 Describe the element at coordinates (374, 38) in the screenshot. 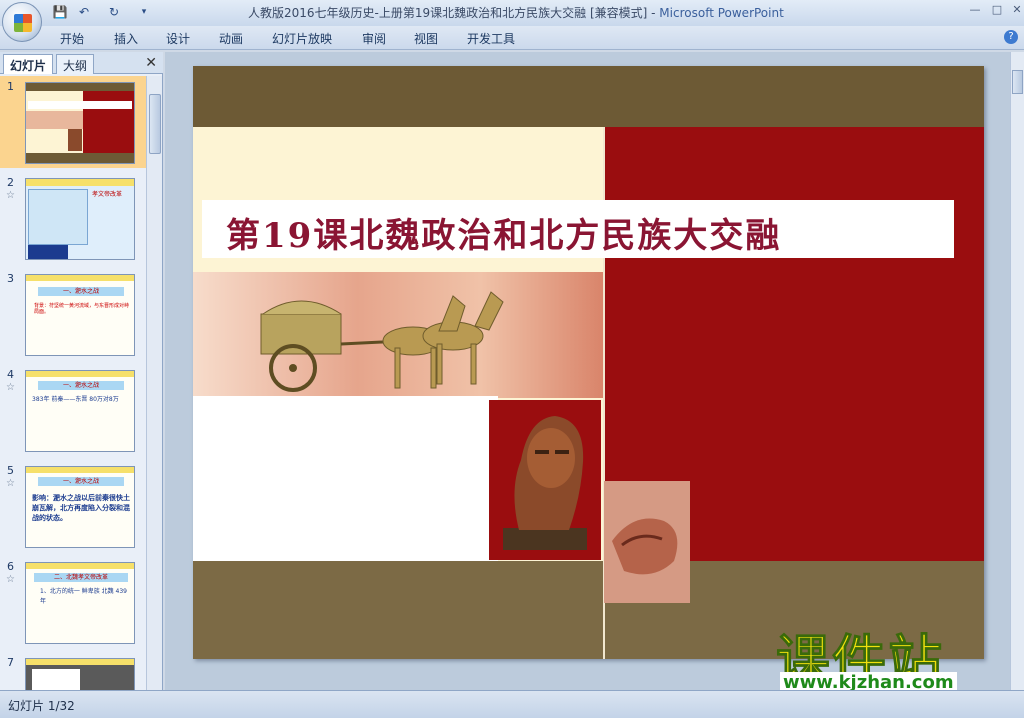

I see `tab-review: 审阅` at that location.